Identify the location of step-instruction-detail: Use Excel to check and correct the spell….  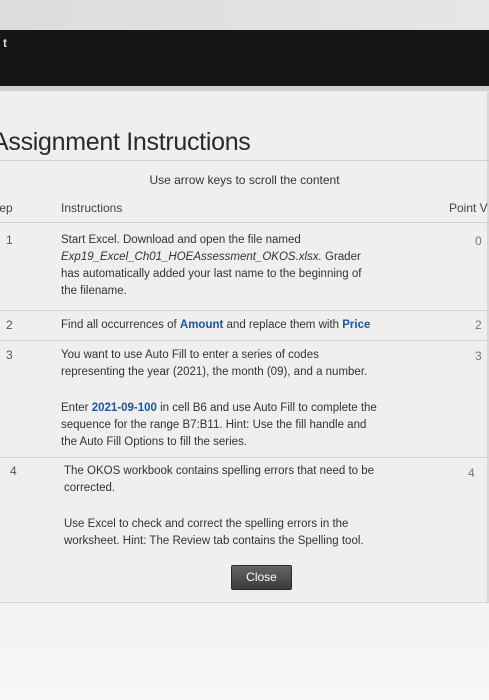
(214, 532).